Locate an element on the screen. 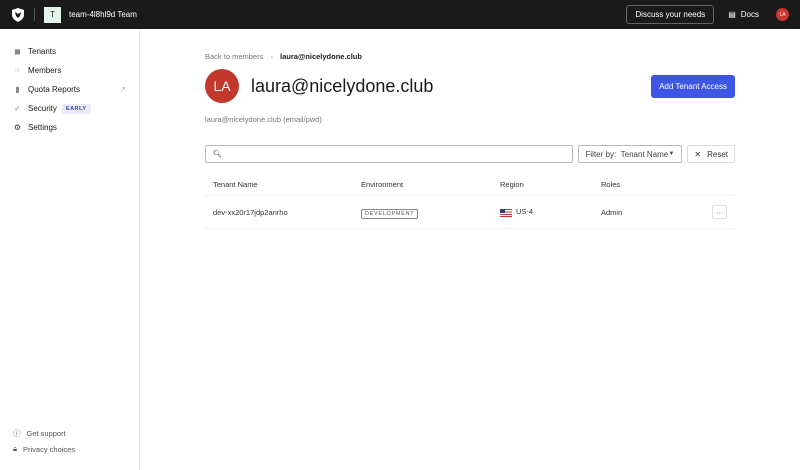 The image size is (800, 470). users-icon: ⁘ is located at coordinates (17, 70).